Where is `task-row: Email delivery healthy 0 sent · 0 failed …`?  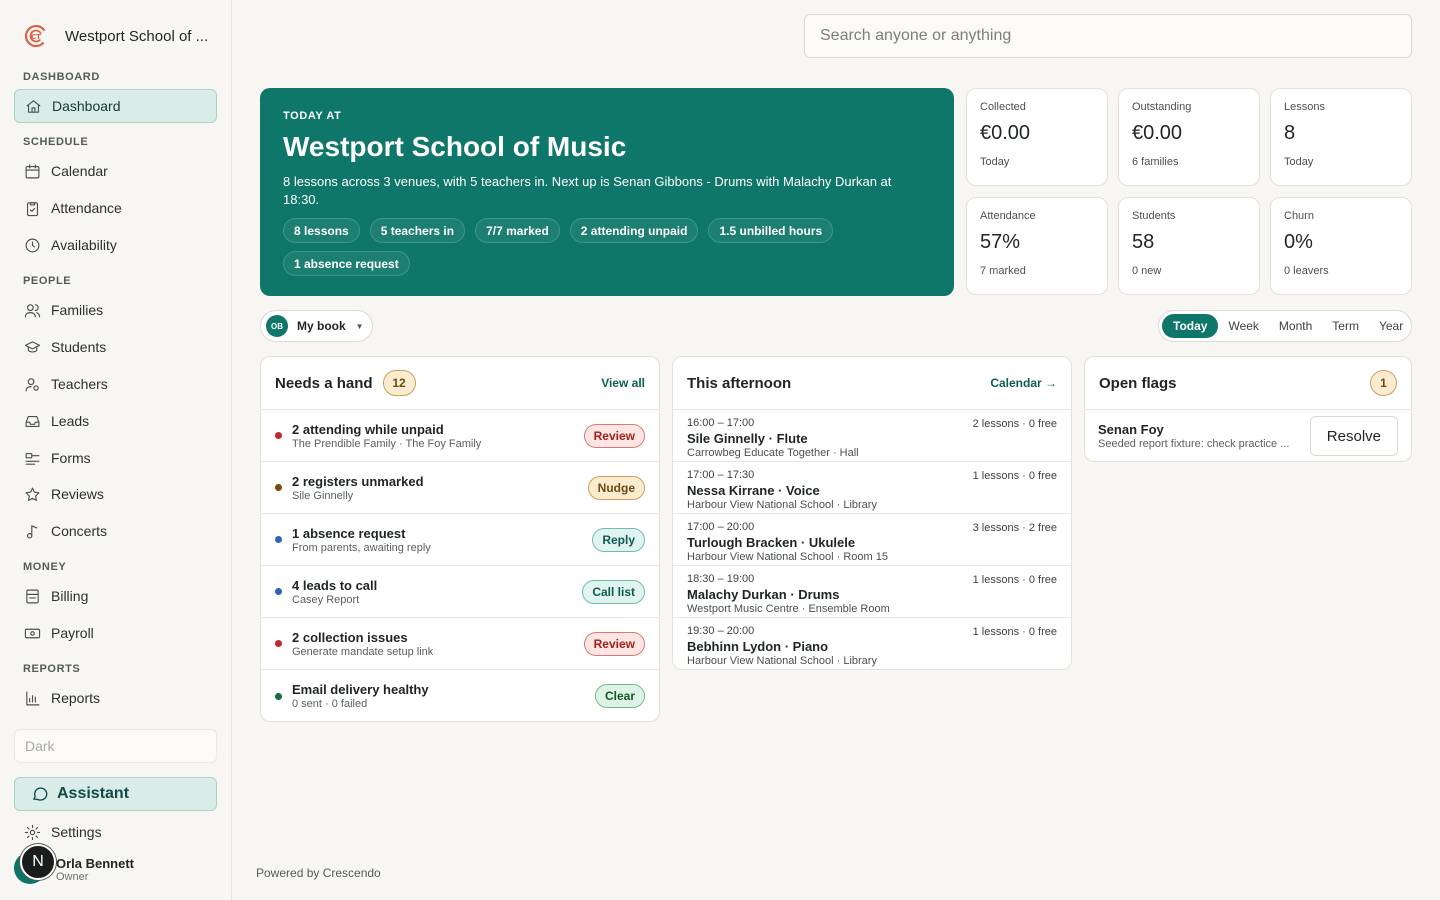 task-row: Email delivery healthy 0 sent · 0 failed … is located at coordinates (460, 695).